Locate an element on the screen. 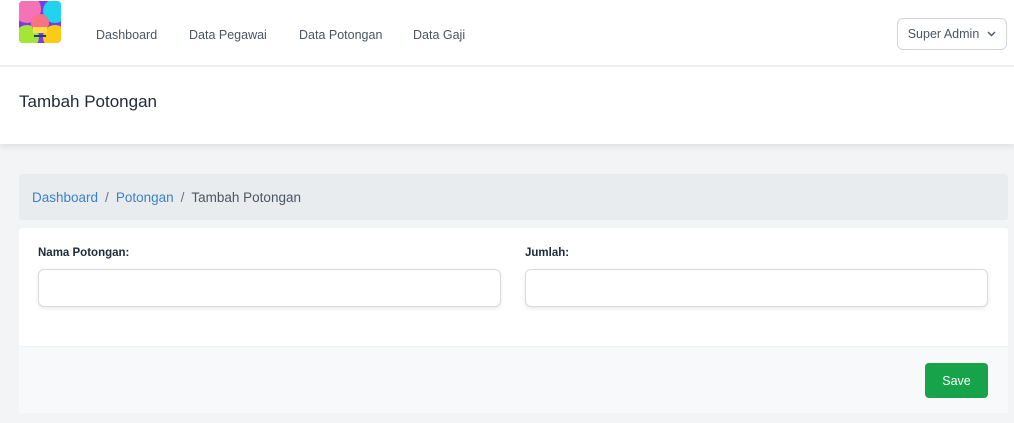 This screenshot has height=423, width=1014. nav-link-data-potongan: Data Potongan is located at coordinates (340, 35).